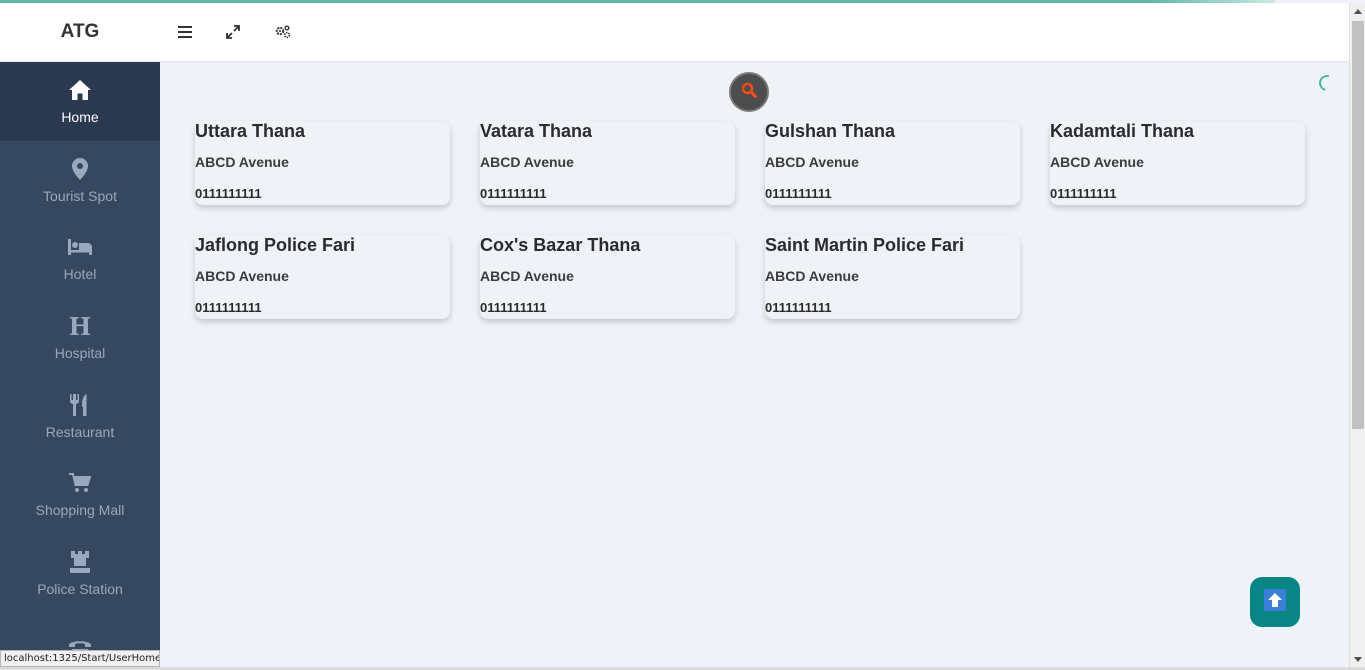 The height and width of the screenshot is (670, 1365). Describe the element at coordinates (80, 431) in the screenshot. I see `sidebar-item-label: Restaurant` at that location.